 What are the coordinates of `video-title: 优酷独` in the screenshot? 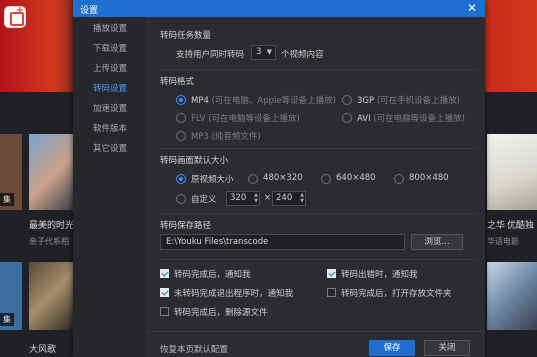 It's located at (520, 224).